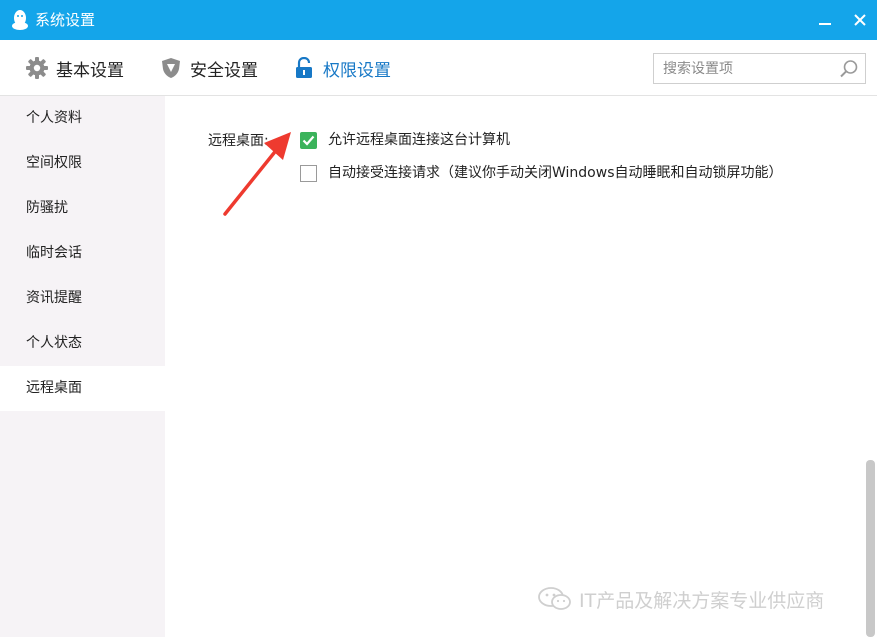  I want to click on shield-icon, so click(171, 68).